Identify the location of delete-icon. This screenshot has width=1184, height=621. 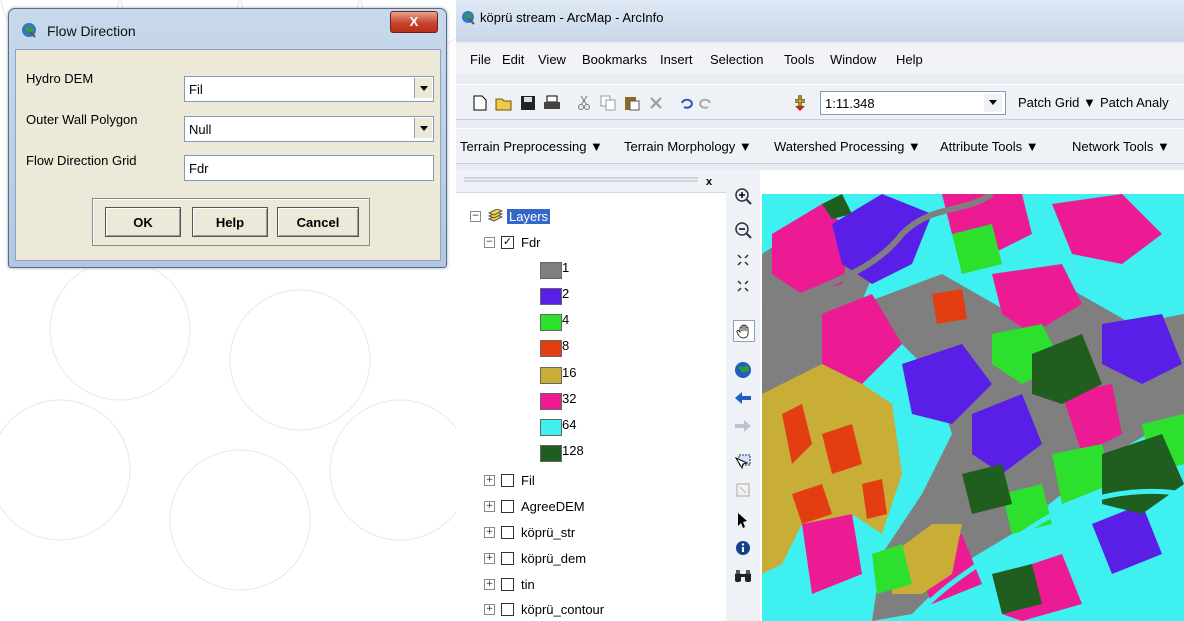
(656, 103).